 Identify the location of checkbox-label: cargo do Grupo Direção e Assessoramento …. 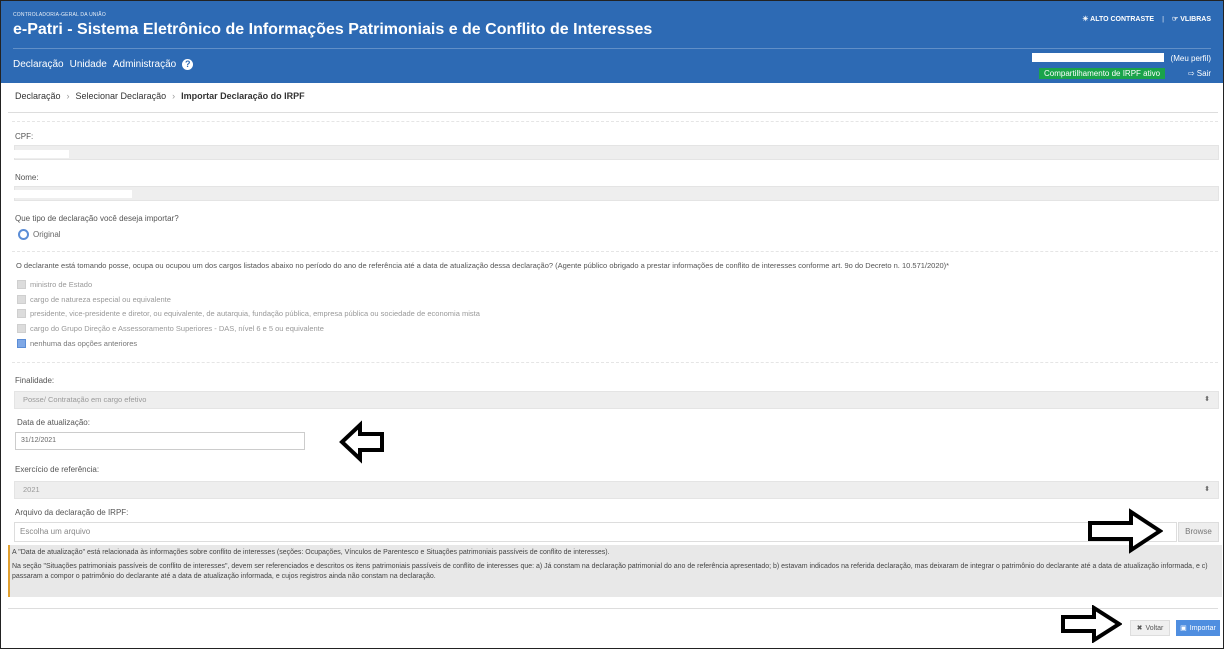
(177, 328).